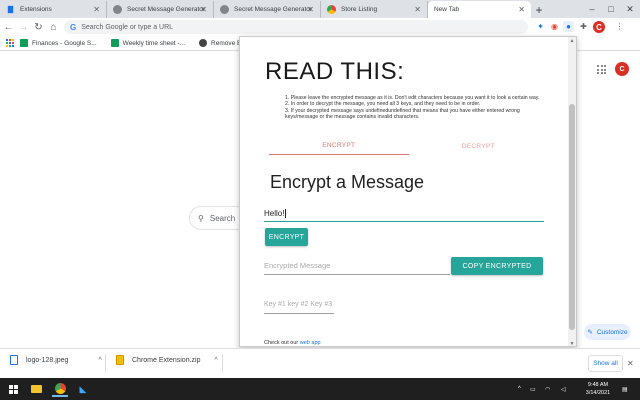 This screenshot has height=400, width=640. Describe the element at coordinates (447, 9) in the screenshot. I see `tab-title: New Tab` at that location.